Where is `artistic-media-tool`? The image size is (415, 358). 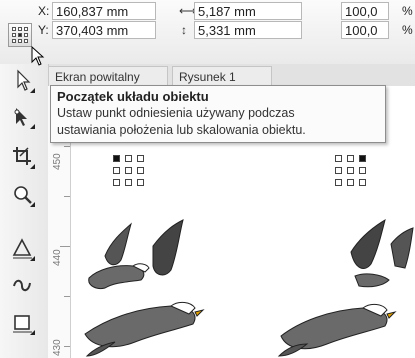 artistic-media-tool is located at coordinates (23, 285).